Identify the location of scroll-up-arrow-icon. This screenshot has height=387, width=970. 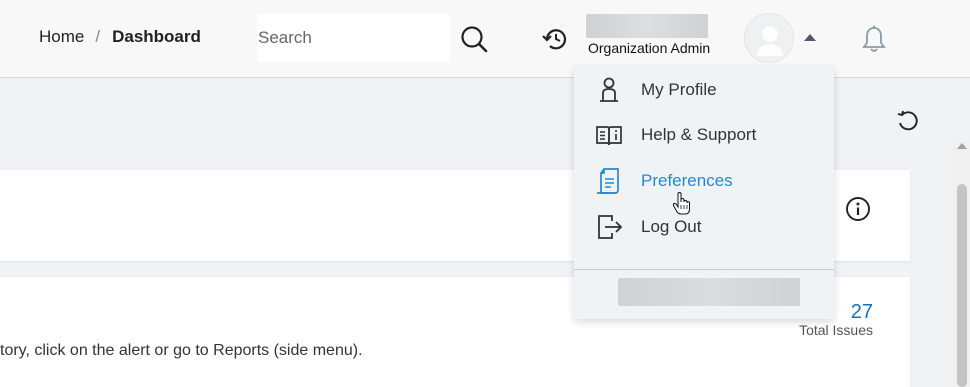
(962, 146).